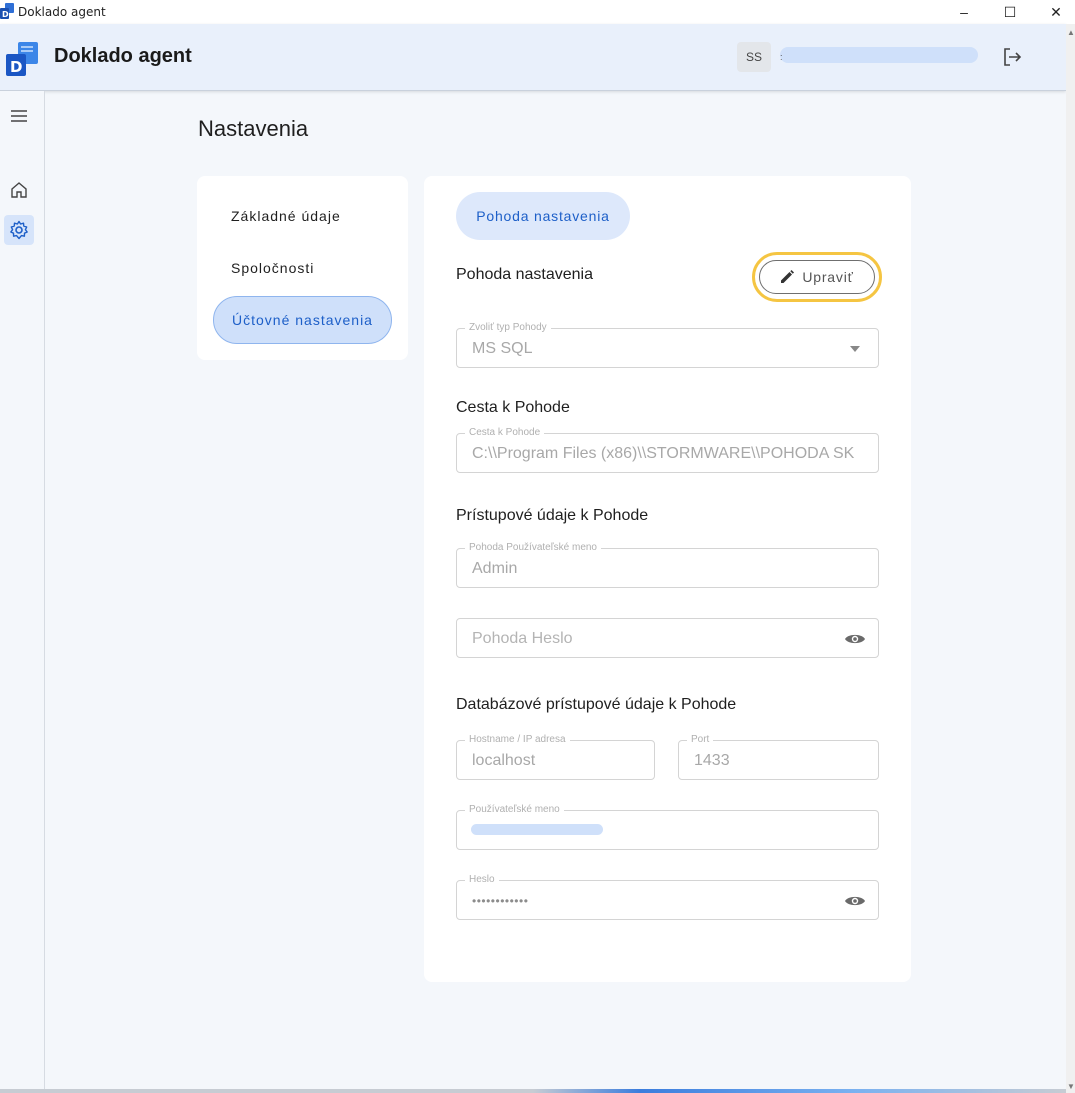 This screenshot has height=1093, width=1075. I want to click on scrollbar: ▲ ▼, so click(1070, 558).